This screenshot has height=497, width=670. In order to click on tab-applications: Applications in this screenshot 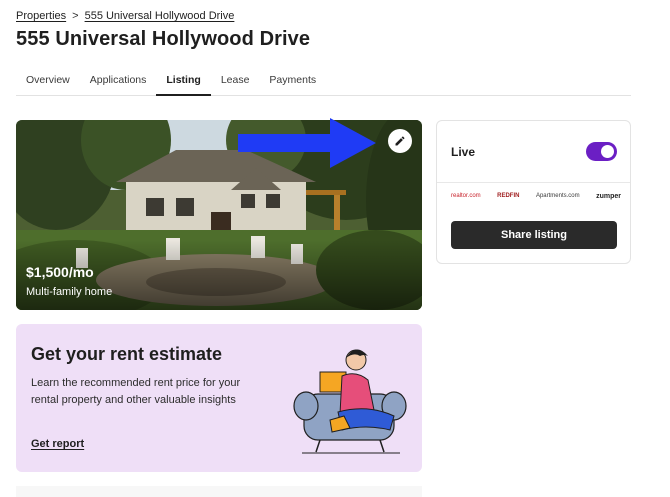, I will do `click(118, 83)`.